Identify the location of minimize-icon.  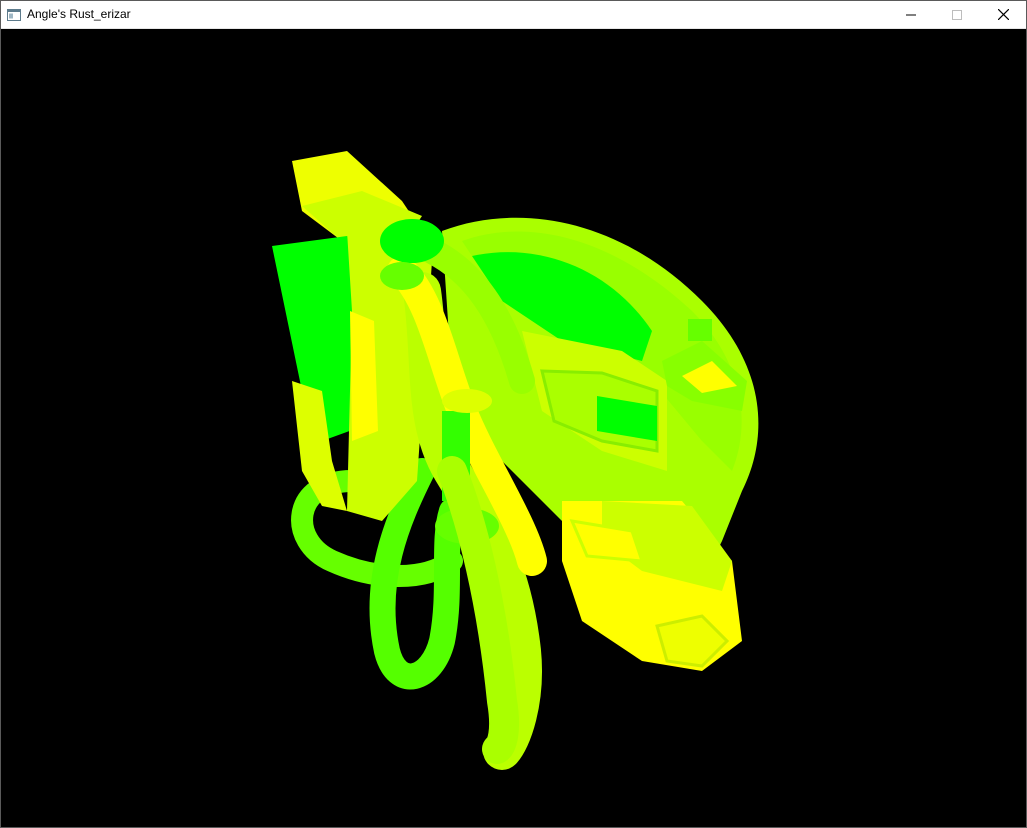
(911, 14).